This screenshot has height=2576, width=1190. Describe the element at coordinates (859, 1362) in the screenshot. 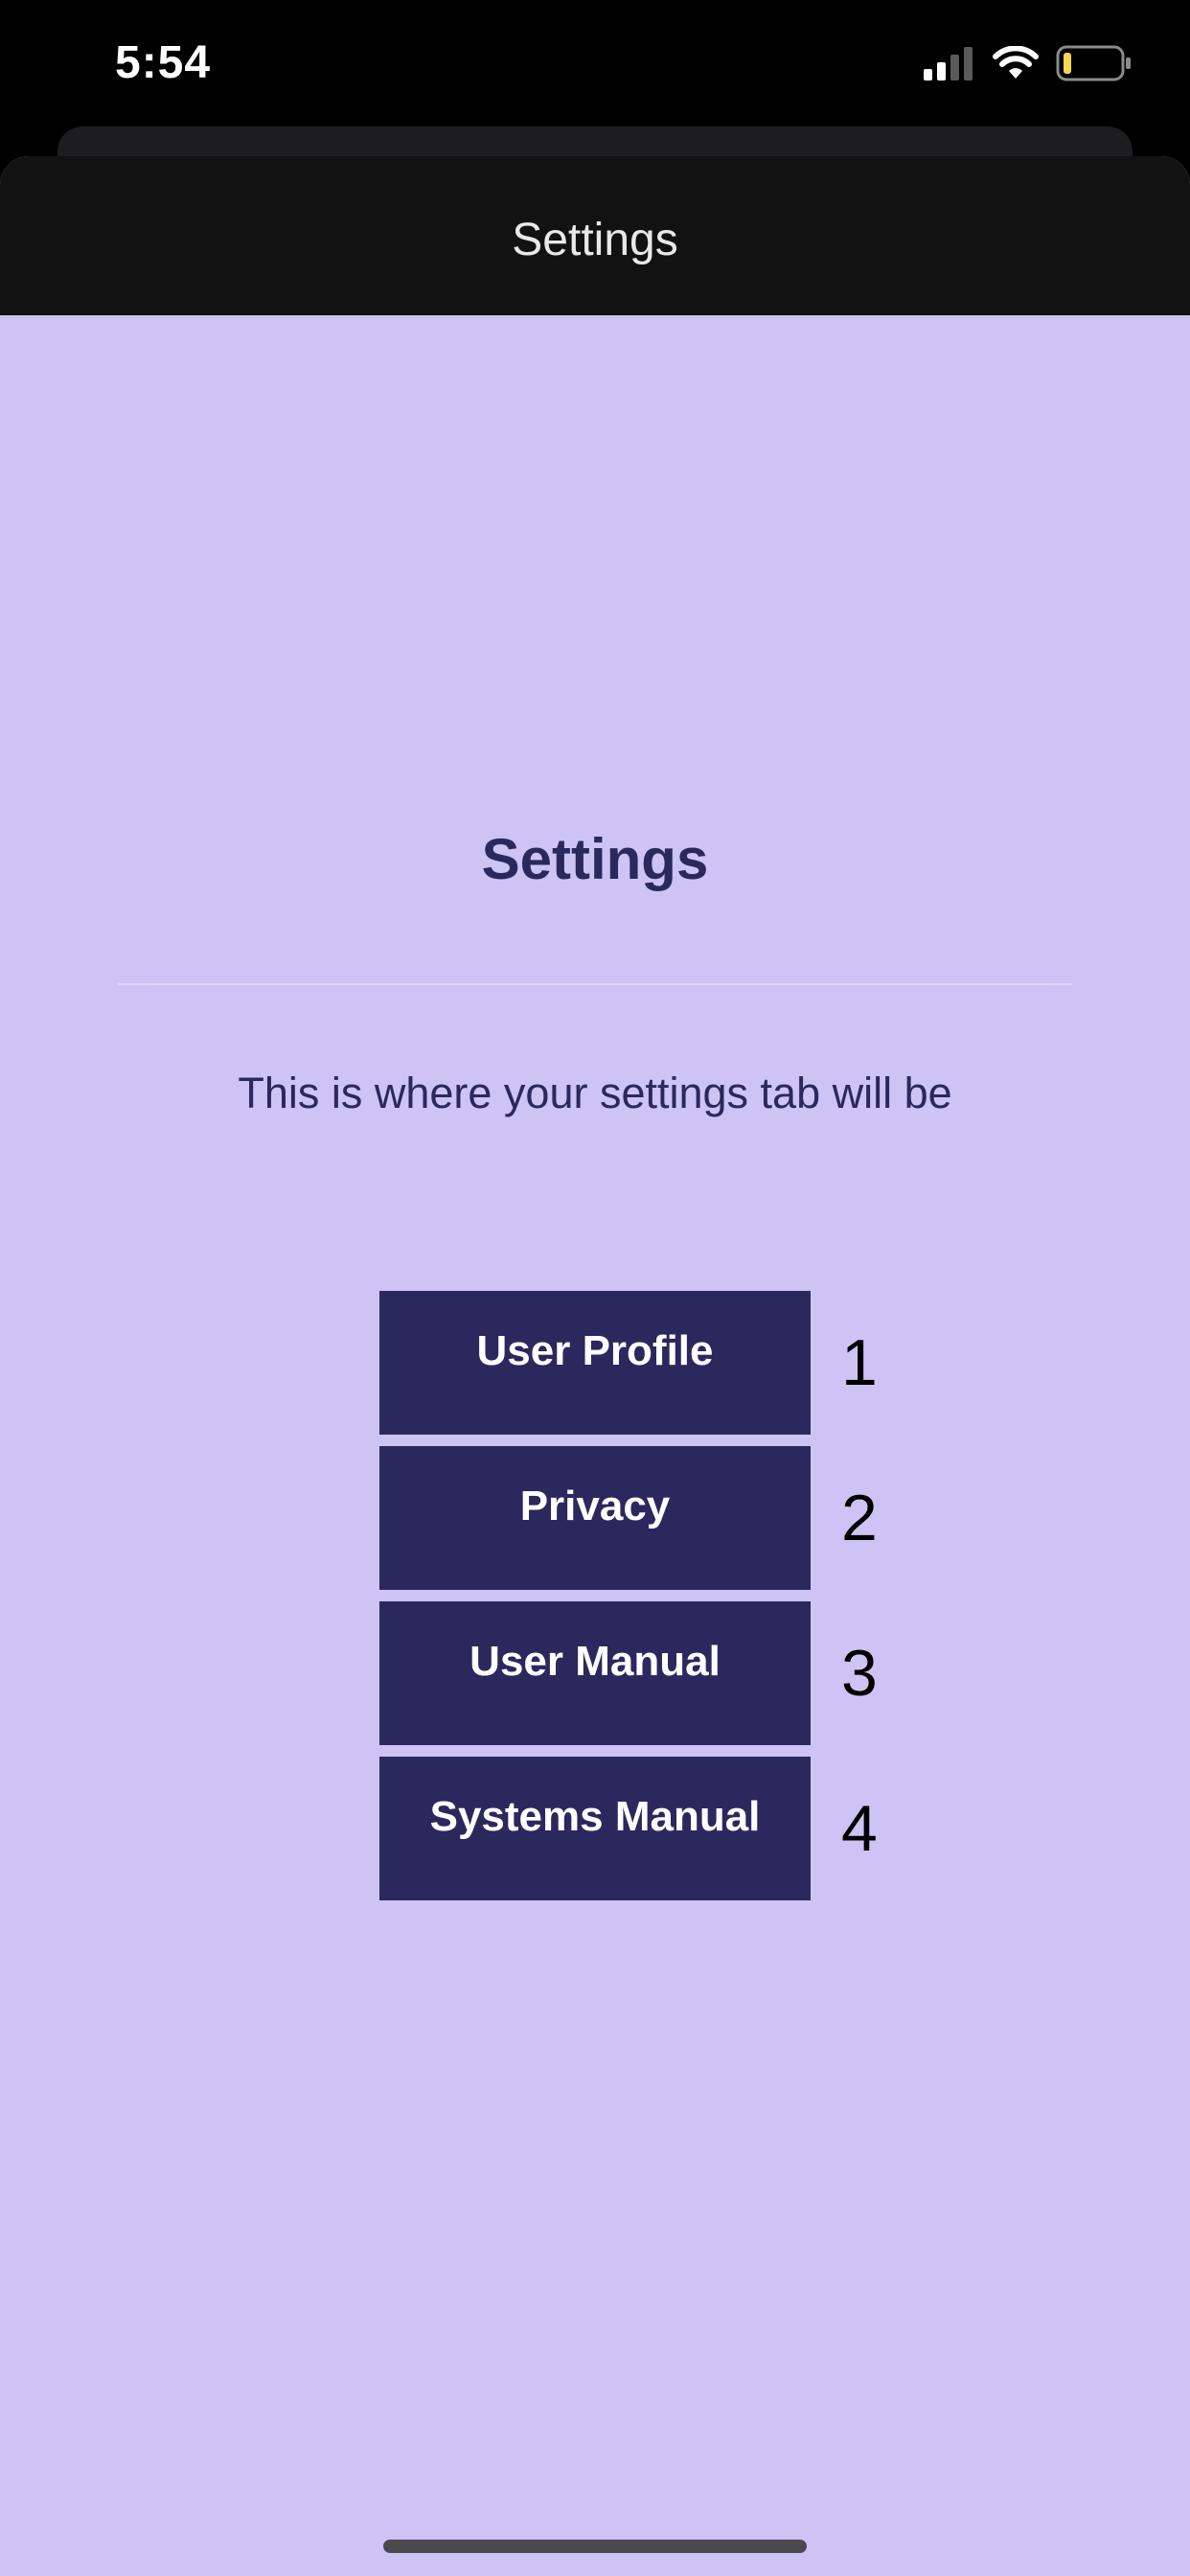

I see `menu-number: 1` at that location.